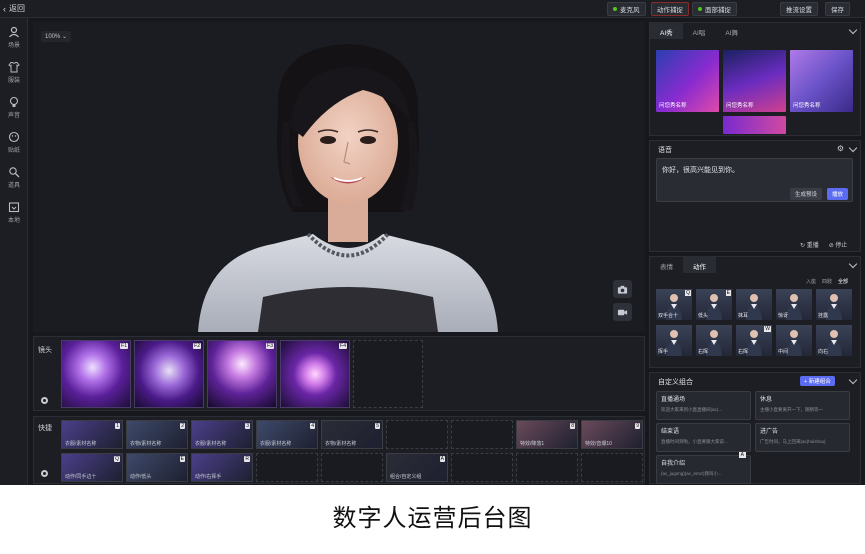 This screenshot has height=554, width=865. Describe the element at coordinates (843, 281) in the screenshot. I see `filter-all: 全部` at that location.